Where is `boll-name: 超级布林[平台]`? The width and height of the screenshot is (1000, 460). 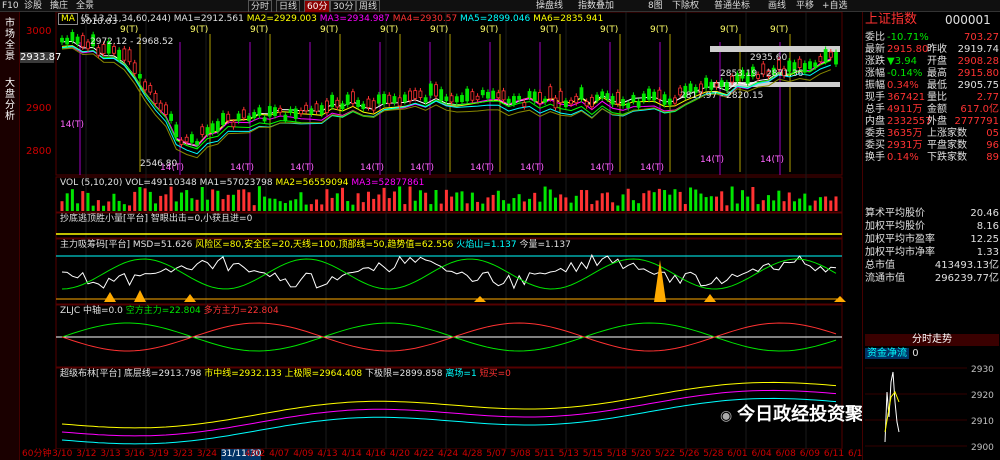
boll-name: 超级布林[平台] is located at coordinates (90, 374).